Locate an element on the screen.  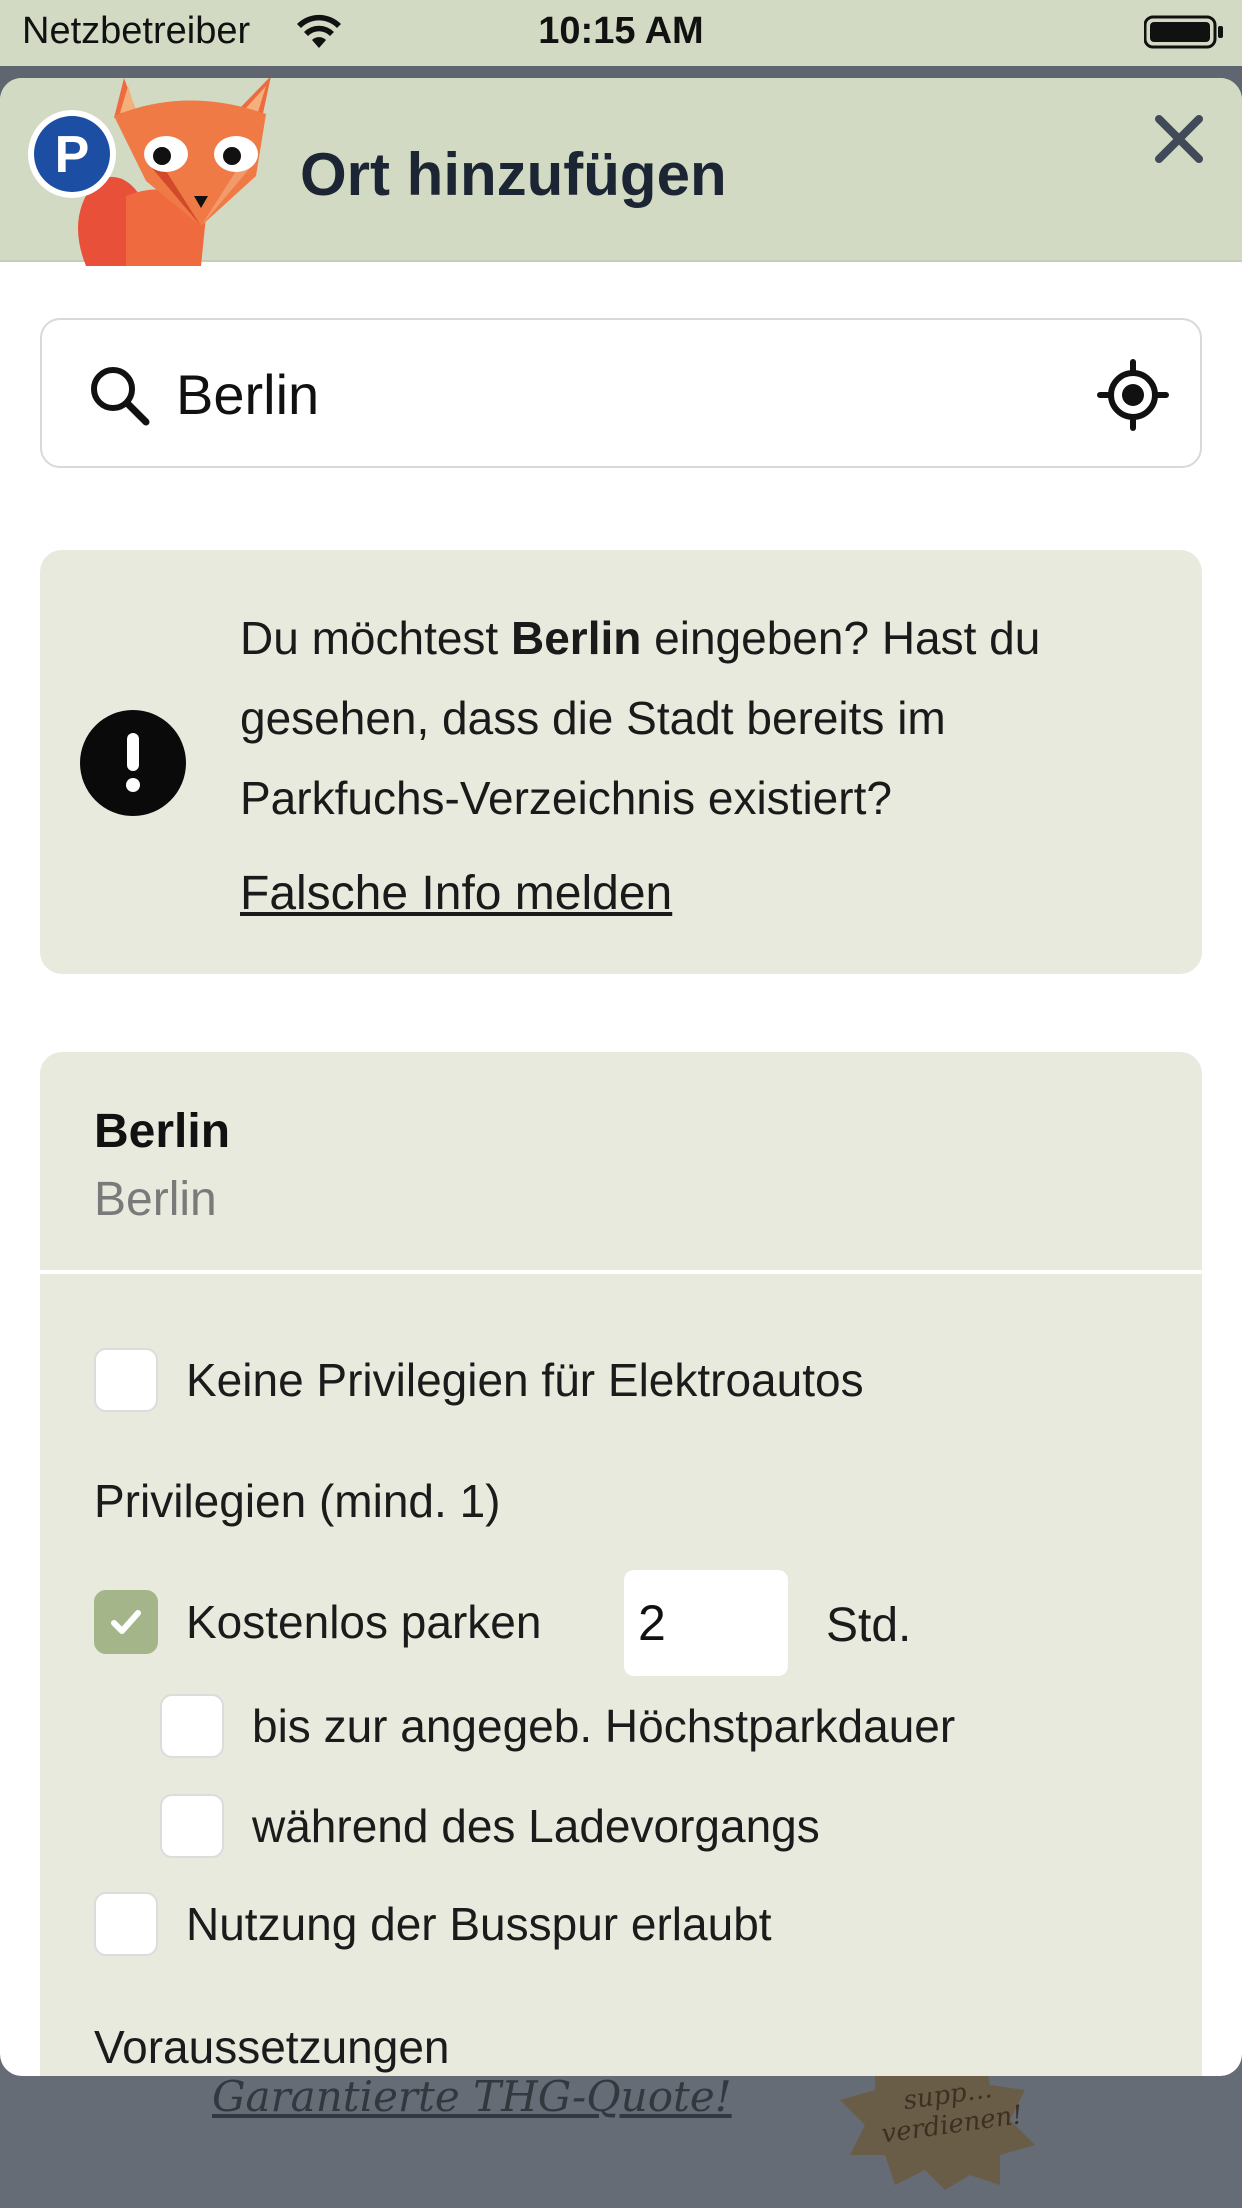
free-parking-label: Kostenlos parken is located at coordinates (364, 1622).